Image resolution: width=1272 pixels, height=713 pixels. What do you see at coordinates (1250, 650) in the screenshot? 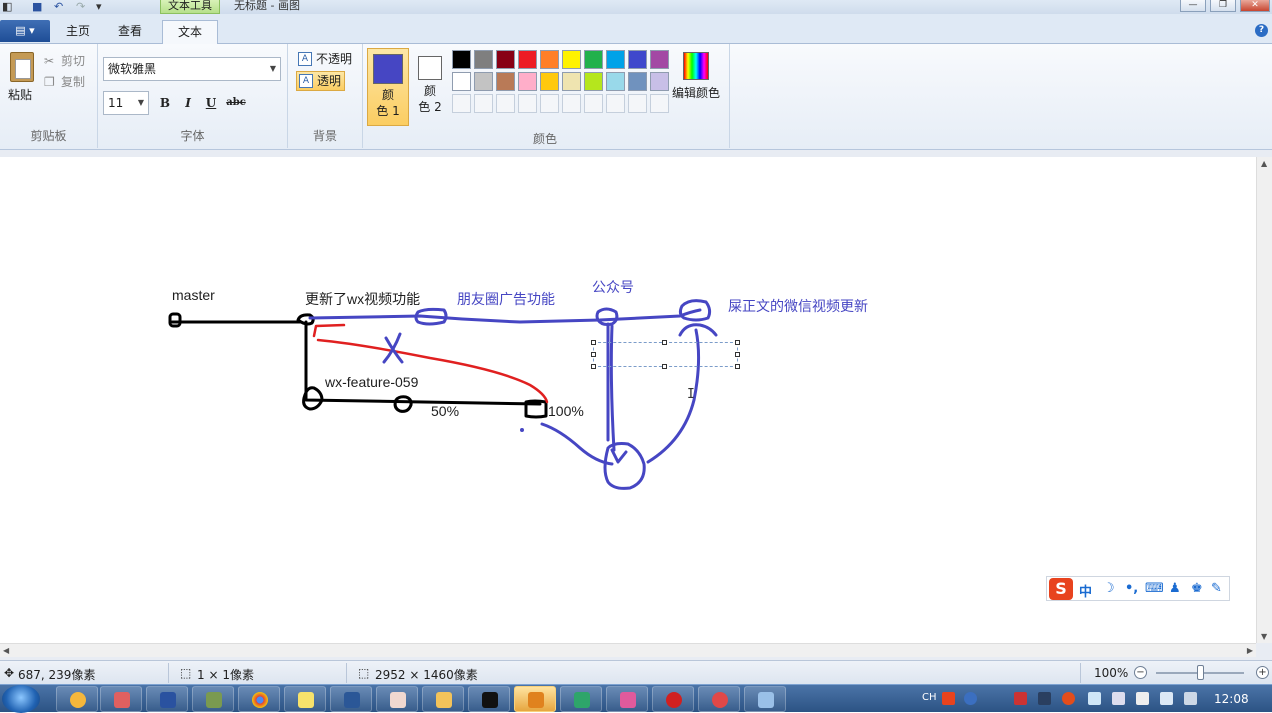
I see `scroll-right-icon: ▶` at bounding box center [1250, 650].